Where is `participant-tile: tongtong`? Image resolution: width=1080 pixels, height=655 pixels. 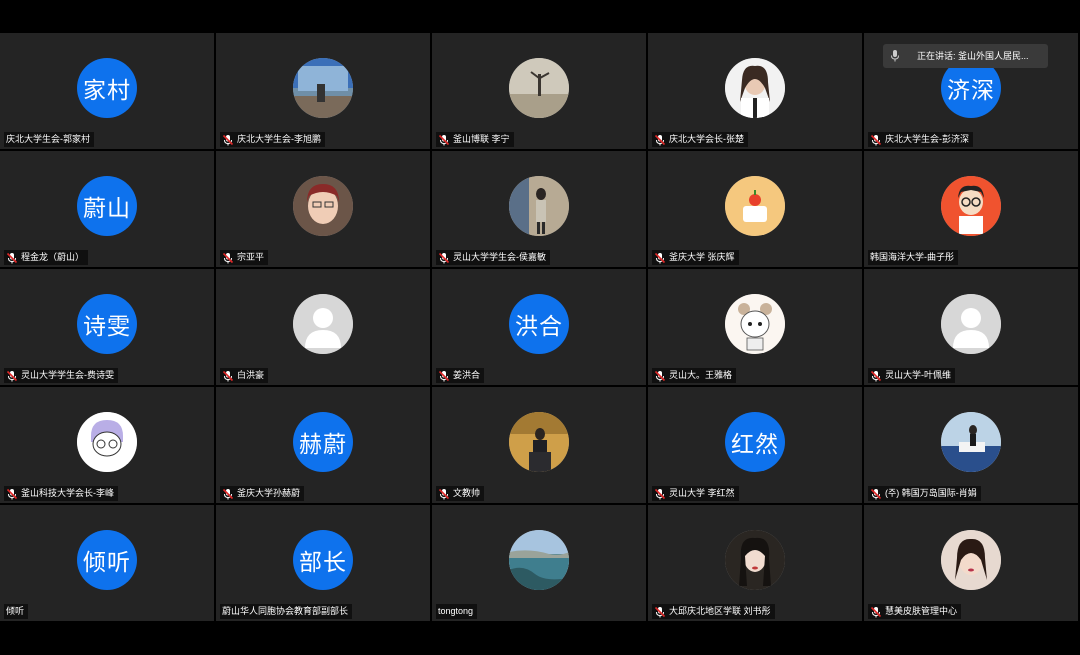 participant-tile: tongtong is located at coordinates (539, 563).